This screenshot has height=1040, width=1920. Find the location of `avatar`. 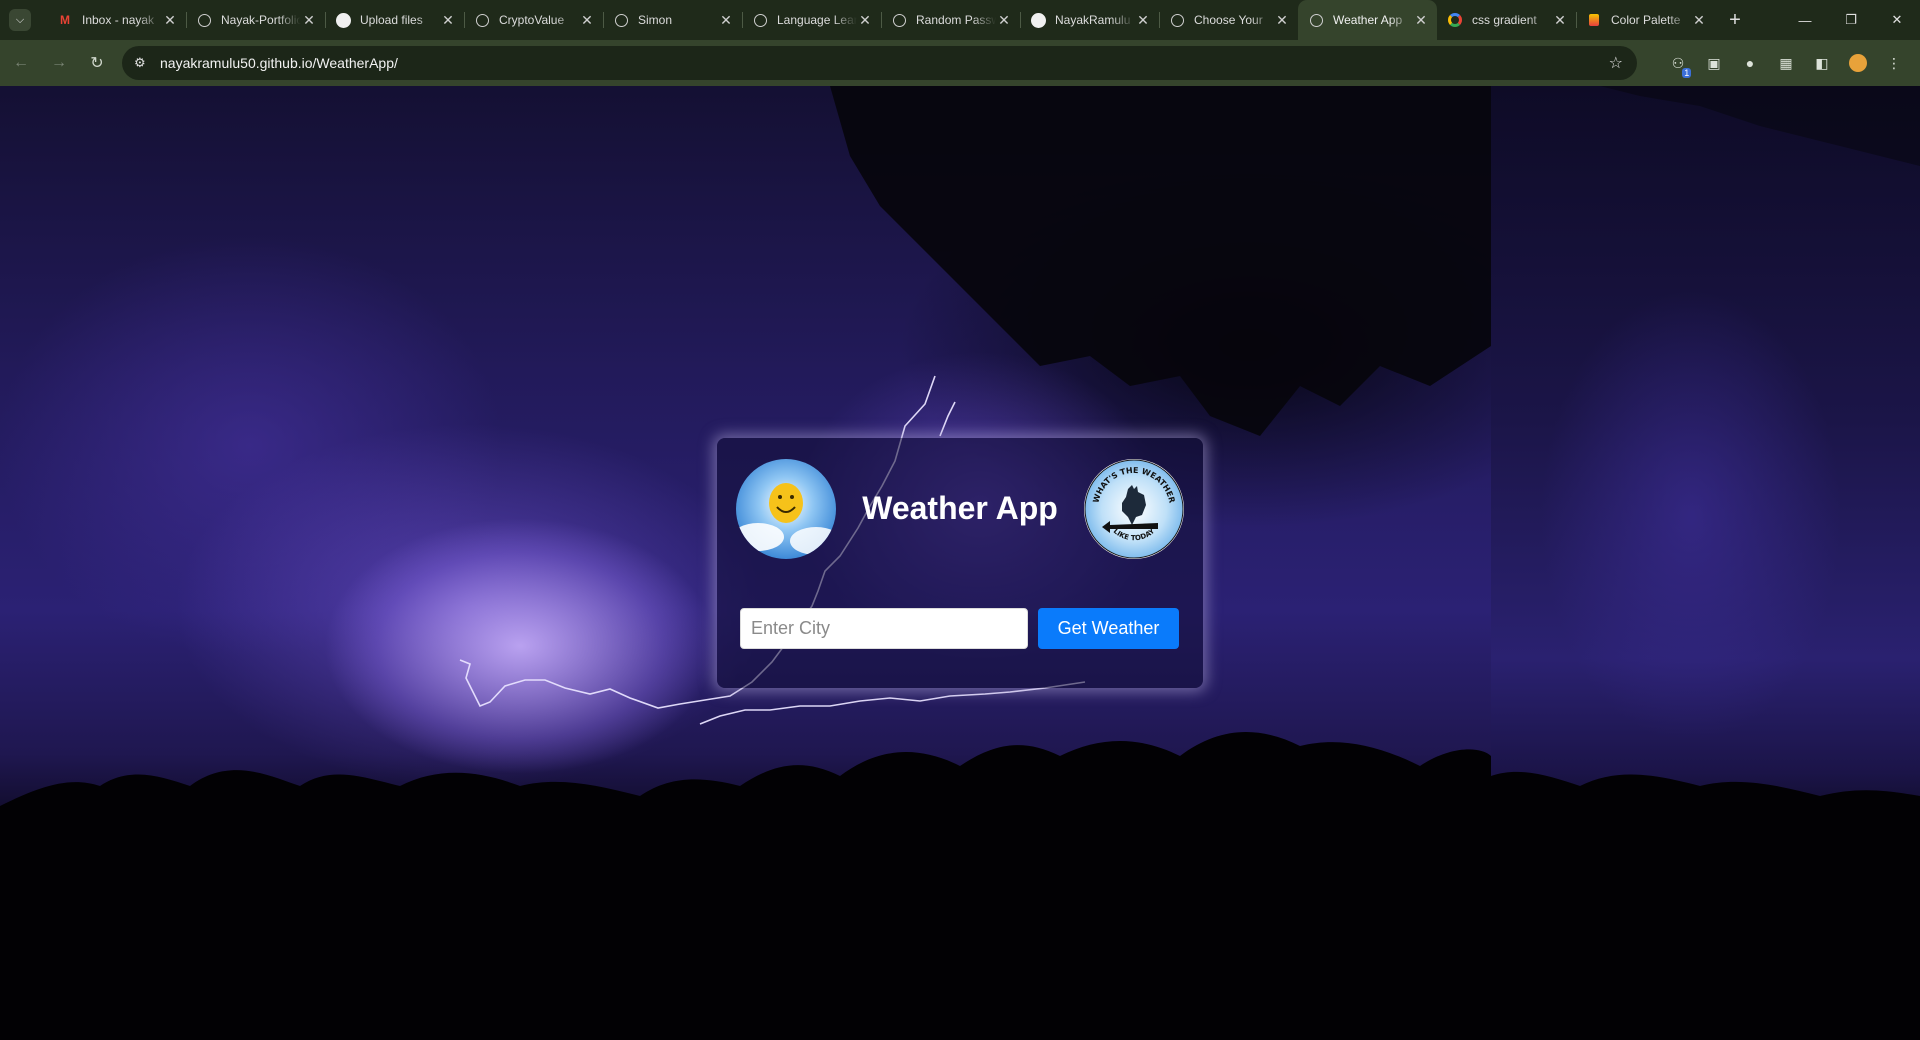

avatar is located at coordinates (1858, 63).